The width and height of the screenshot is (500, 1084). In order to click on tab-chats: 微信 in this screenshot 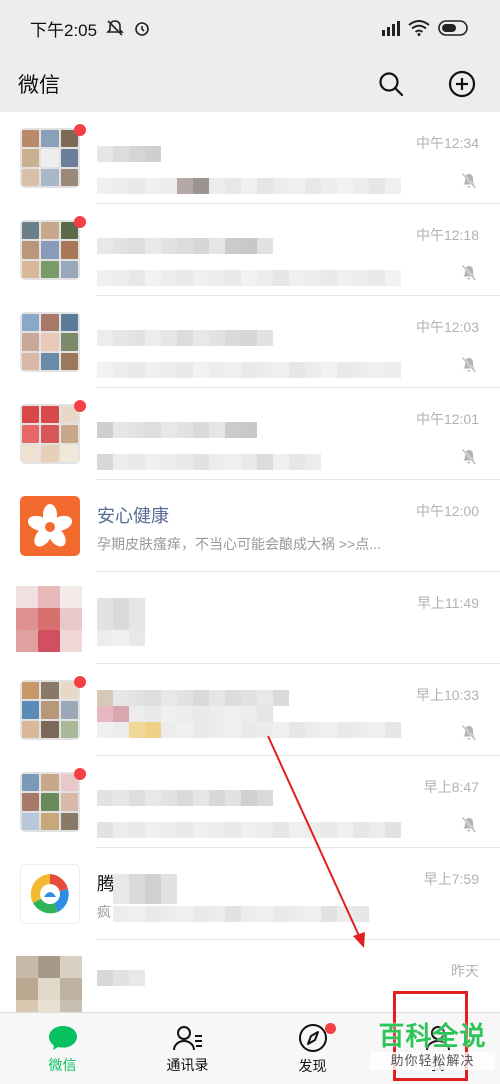, I will do `click(62, 1048)`.